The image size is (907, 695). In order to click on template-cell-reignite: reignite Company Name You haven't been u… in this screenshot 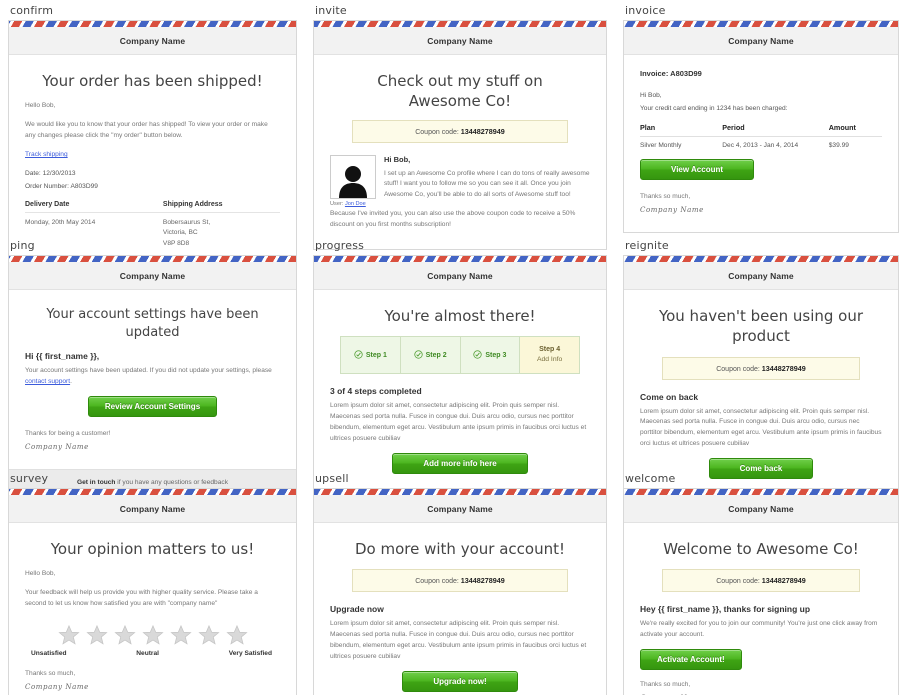, I will do `click(761, 366)`.